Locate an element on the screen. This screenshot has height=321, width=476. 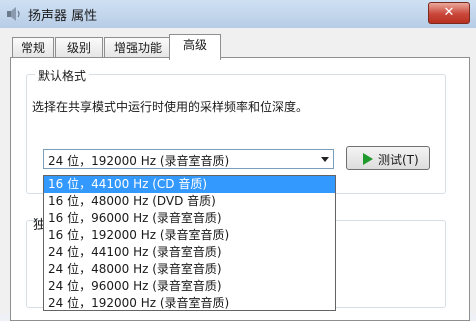
chevron-down-icon is located at coordinates (325, 159).